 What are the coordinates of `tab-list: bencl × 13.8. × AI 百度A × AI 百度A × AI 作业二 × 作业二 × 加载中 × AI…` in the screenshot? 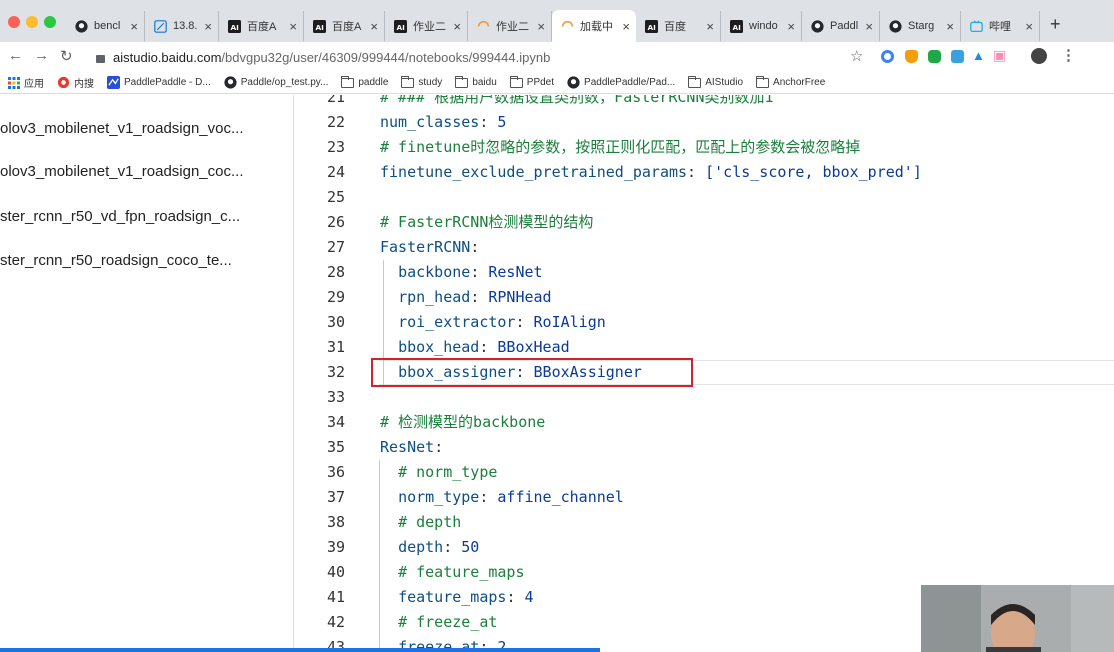 It's located at (553, 26).